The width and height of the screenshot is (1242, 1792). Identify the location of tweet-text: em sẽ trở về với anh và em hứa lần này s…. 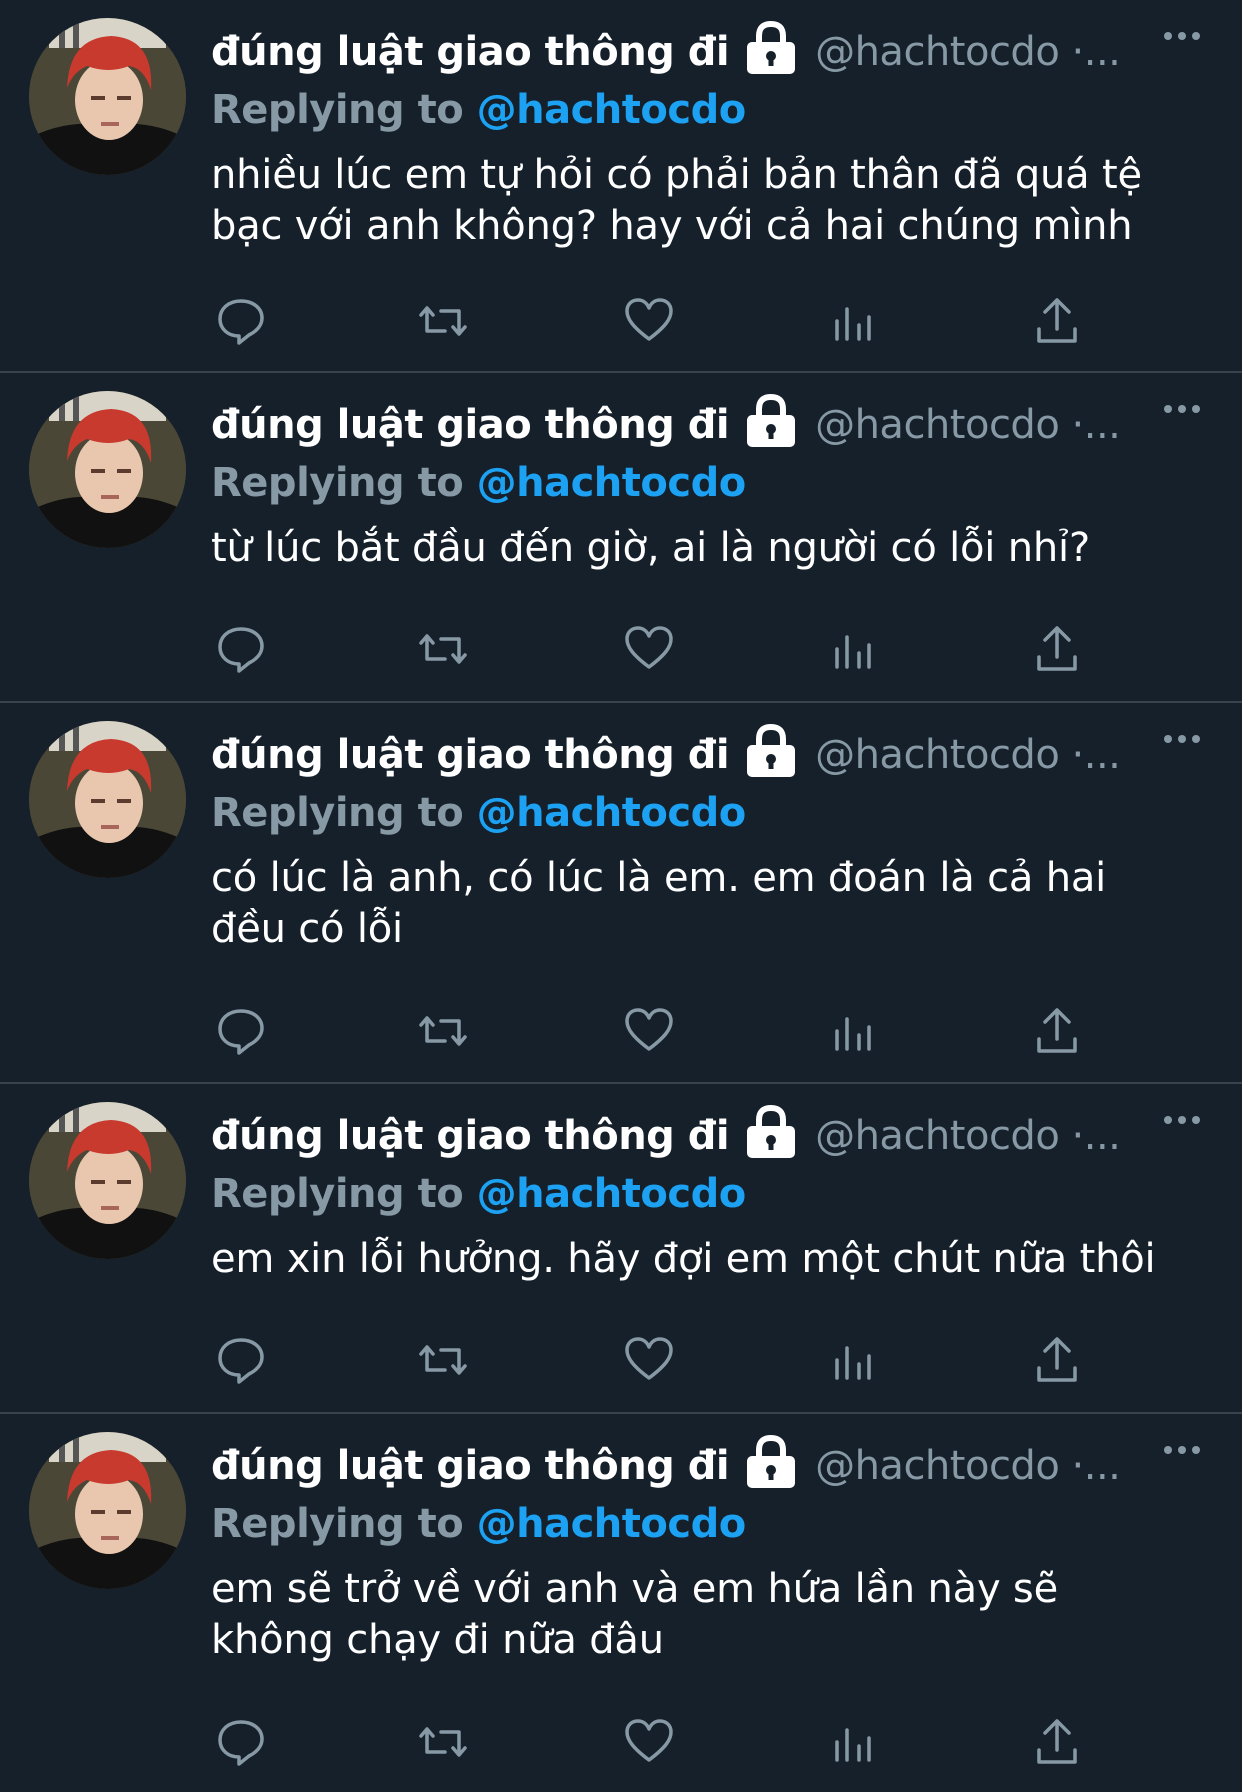
(634, 1614).